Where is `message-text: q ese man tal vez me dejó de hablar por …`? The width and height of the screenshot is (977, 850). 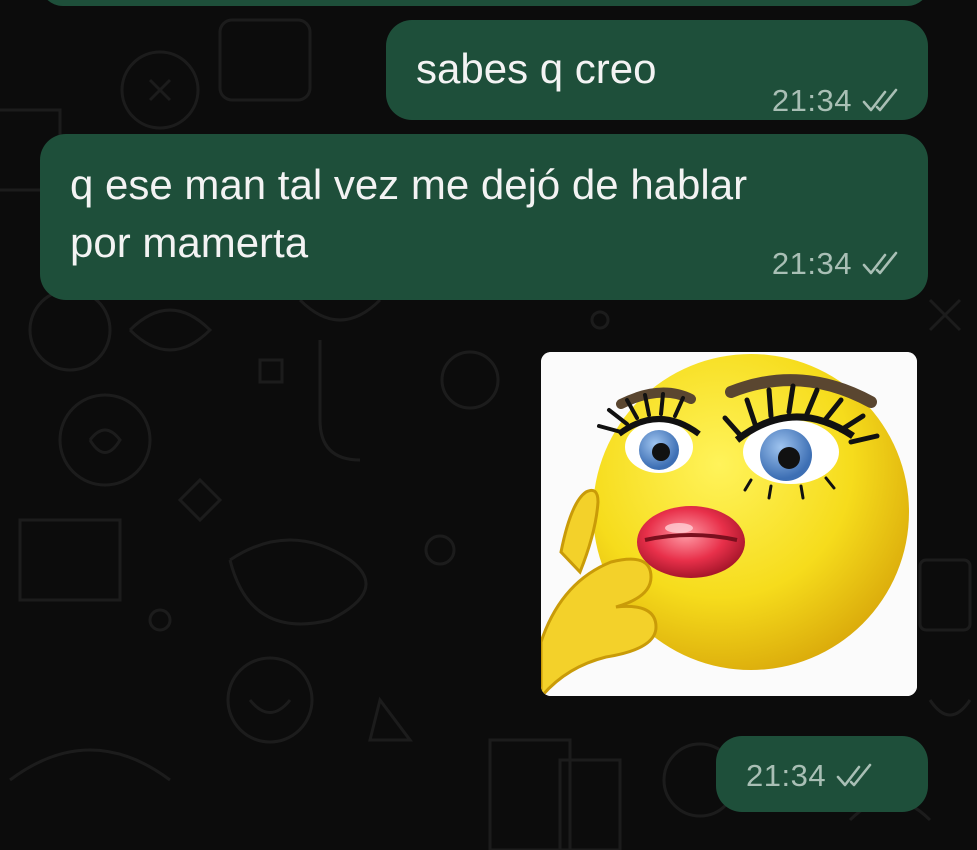
message-text: q ese man tal vez me dejó de hablar por … is located at coordinates (409, 213).